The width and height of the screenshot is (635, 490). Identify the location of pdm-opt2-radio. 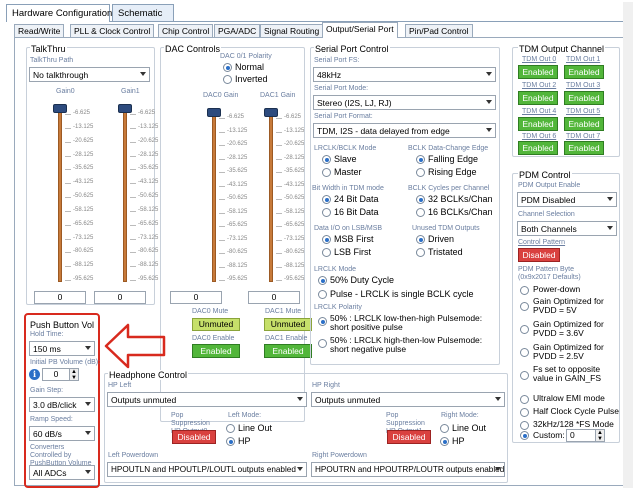
(524, 306).